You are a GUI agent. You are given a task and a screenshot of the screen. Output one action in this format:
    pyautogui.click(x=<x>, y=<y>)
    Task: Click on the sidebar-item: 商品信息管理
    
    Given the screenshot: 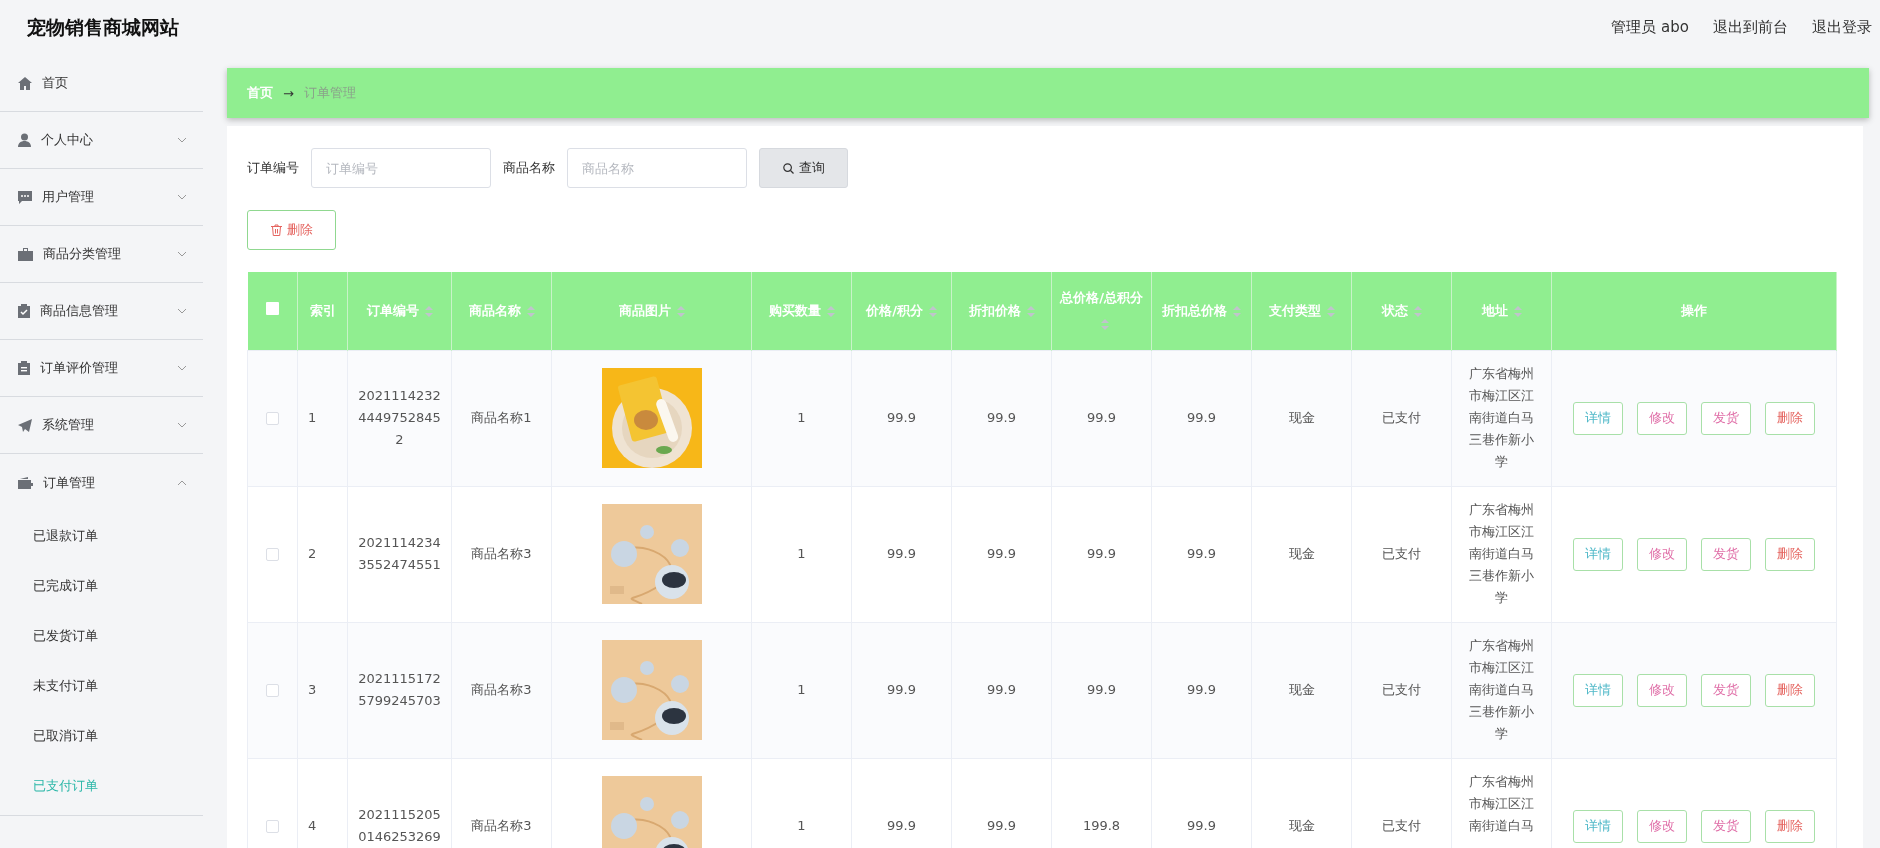 What is the action you would take?
    pyautogui.click(x=101, y=311)
    